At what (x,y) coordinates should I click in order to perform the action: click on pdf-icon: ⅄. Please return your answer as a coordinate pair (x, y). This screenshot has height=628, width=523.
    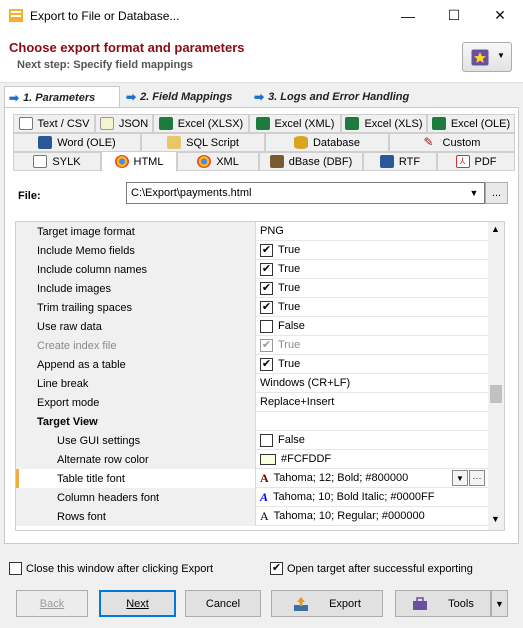
    Looking at the image, I should click on (462, 161).